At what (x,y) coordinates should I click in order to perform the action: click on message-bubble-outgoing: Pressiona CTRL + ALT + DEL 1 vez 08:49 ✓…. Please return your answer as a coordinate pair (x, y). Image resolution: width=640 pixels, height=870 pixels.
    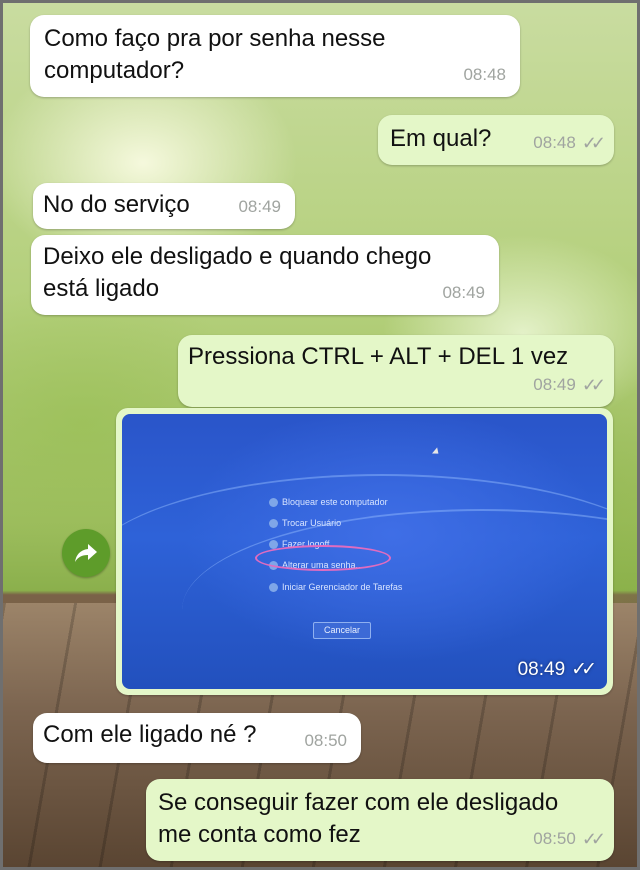
    Looking at the image, I should click on (396, 371).